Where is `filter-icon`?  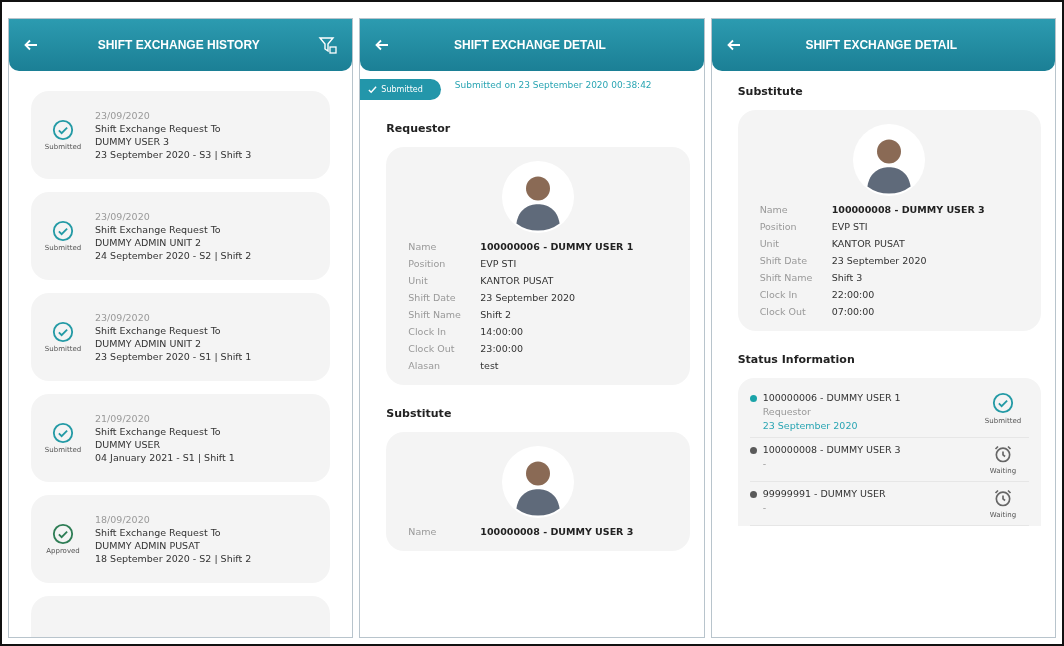 filter-icon is located at coordinates (328, 45).